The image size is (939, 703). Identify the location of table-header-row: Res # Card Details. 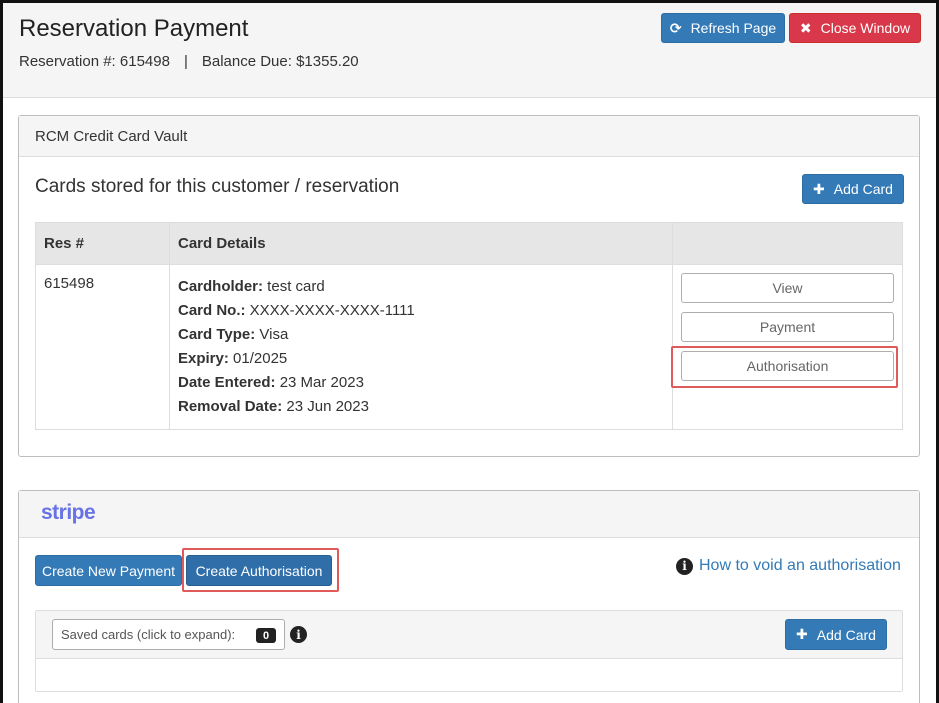
(469, 243).